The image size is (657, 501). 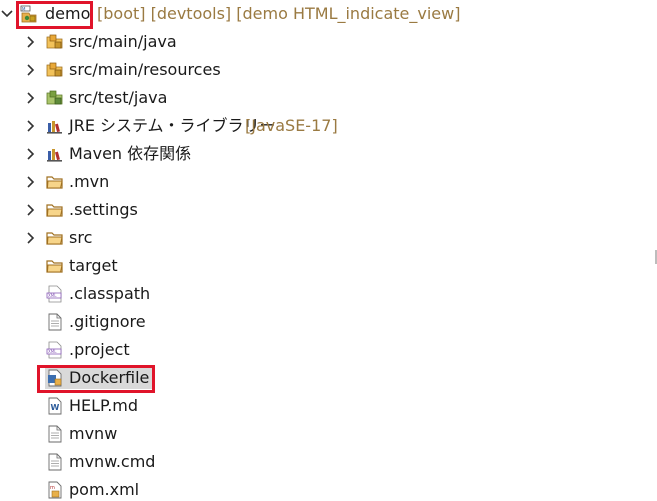 I want to click on tree-item-jre: JRE システム・ライブラリー [JavaSE-17], so click(x=325, y=126).